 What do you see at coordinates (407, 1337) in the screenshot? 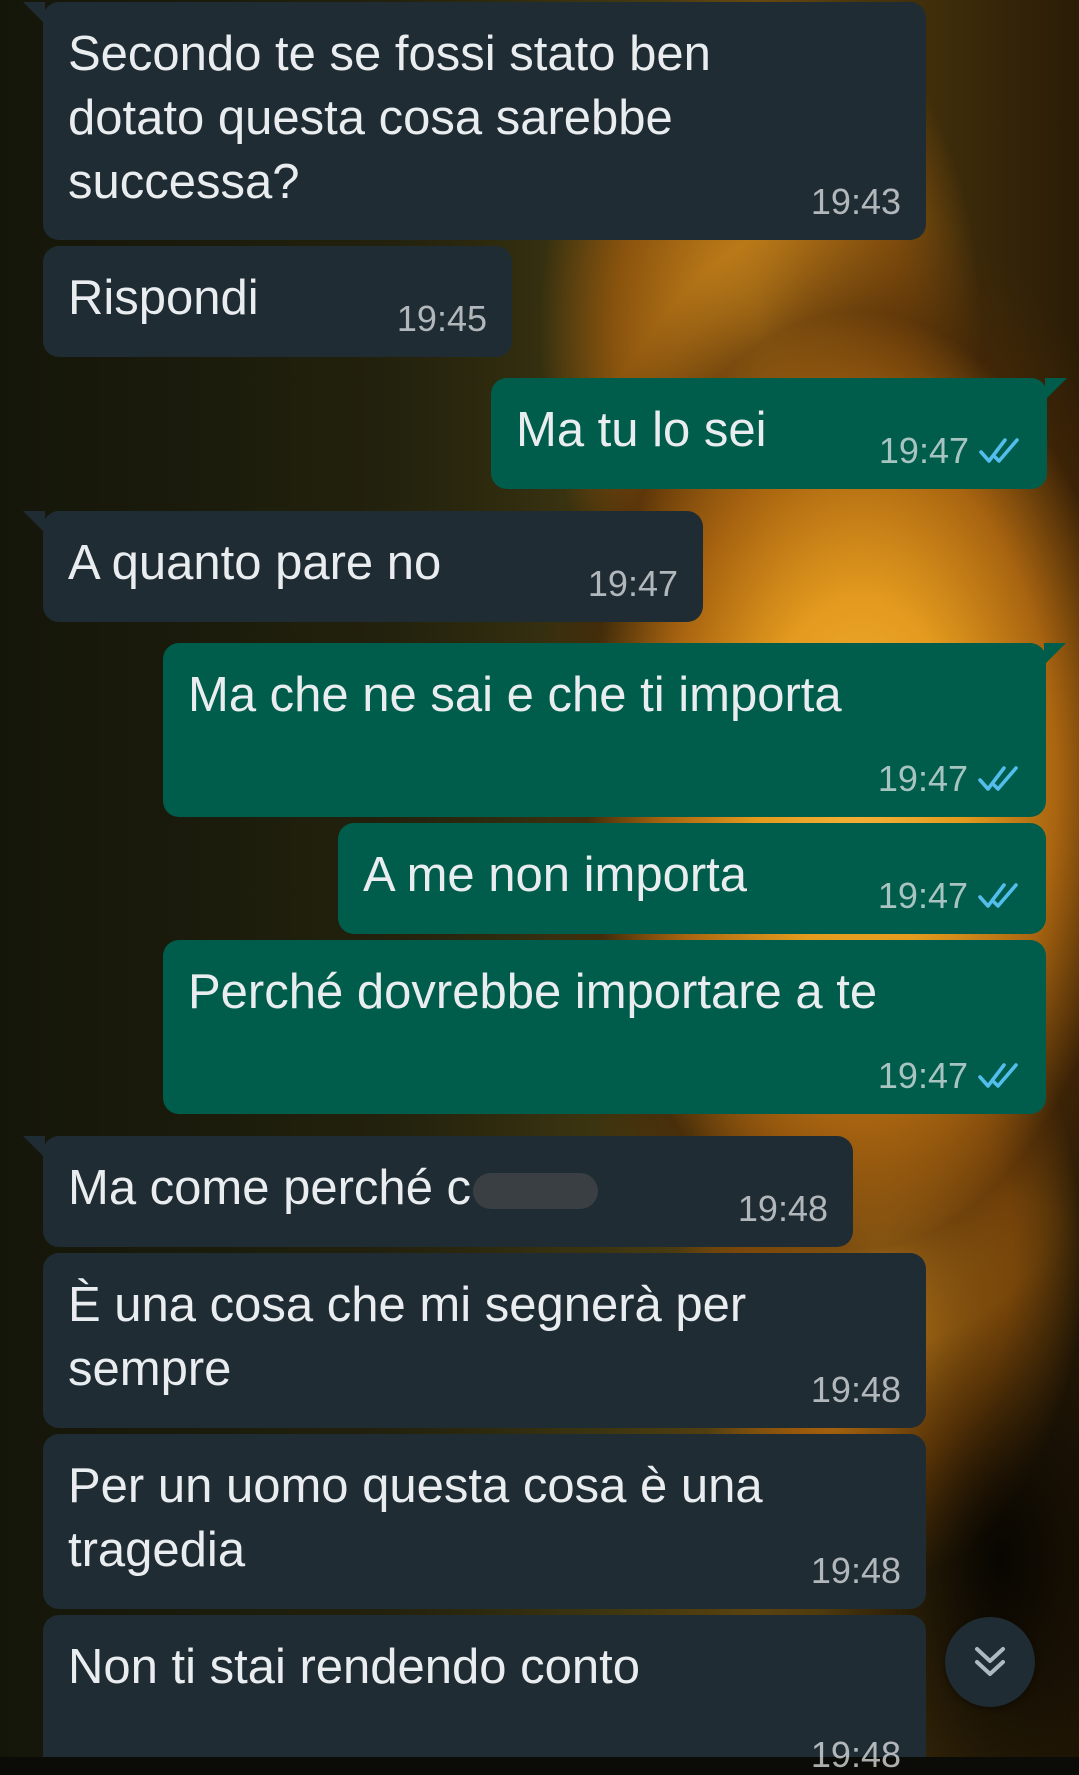
I see `message-text: È una cosa che mi segnerà per sempre` at bounding box center [407, 1337].